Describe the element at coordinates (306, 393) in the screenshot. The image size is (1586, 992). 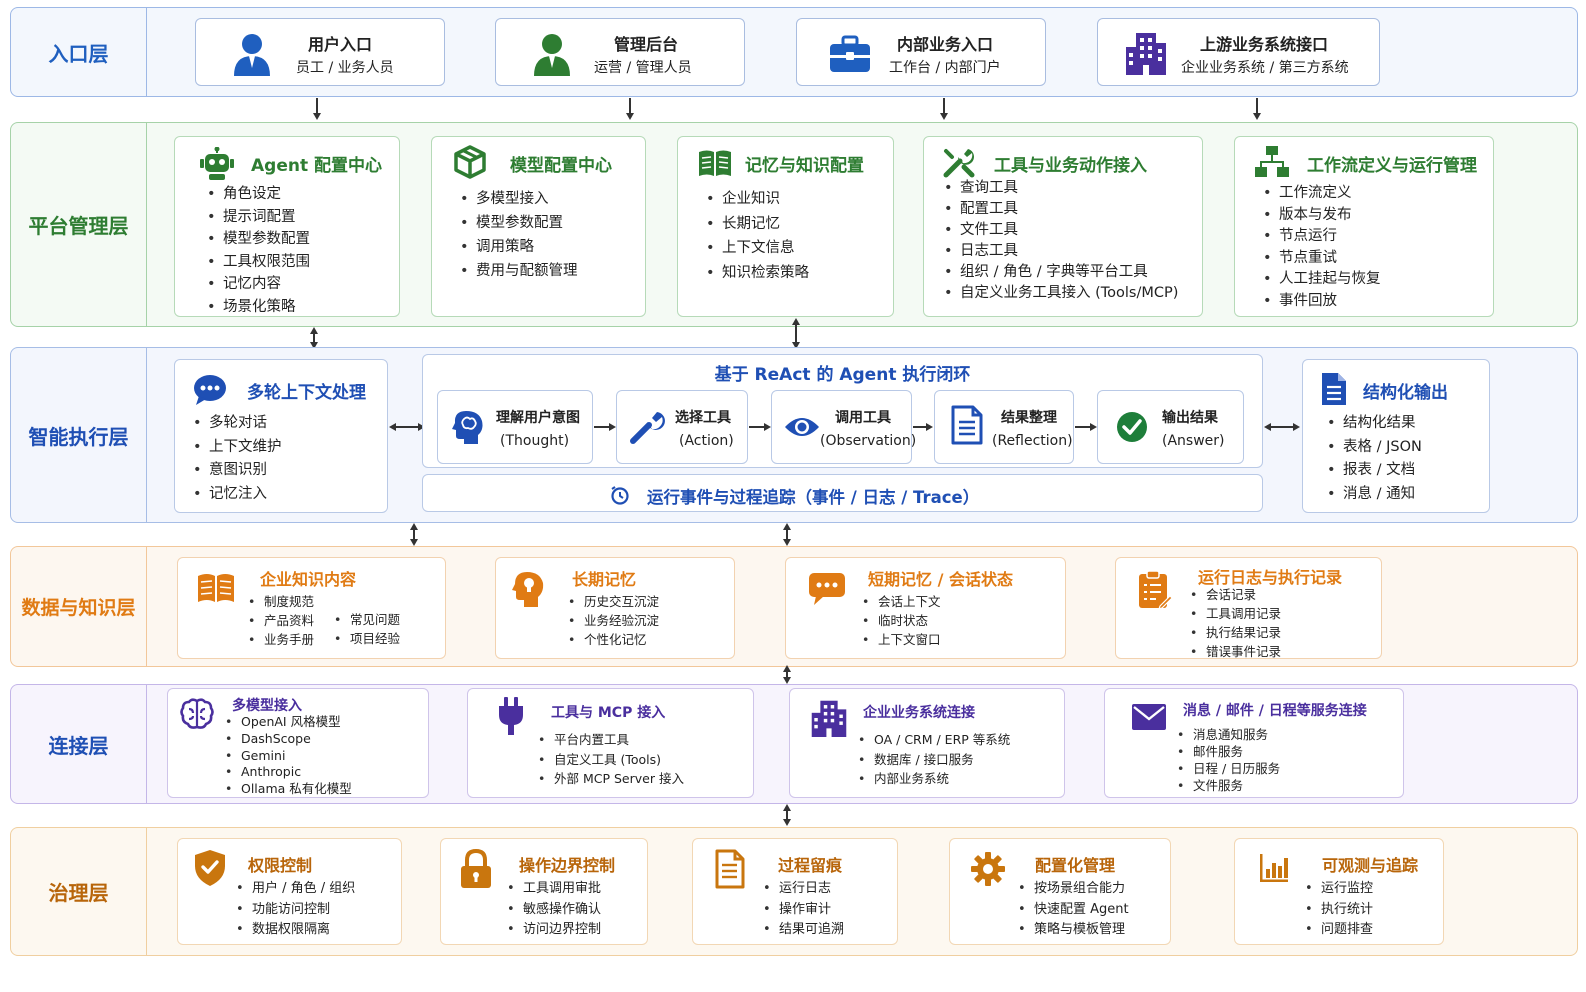
I see `card-title: 多轮上下文处理` at that location.